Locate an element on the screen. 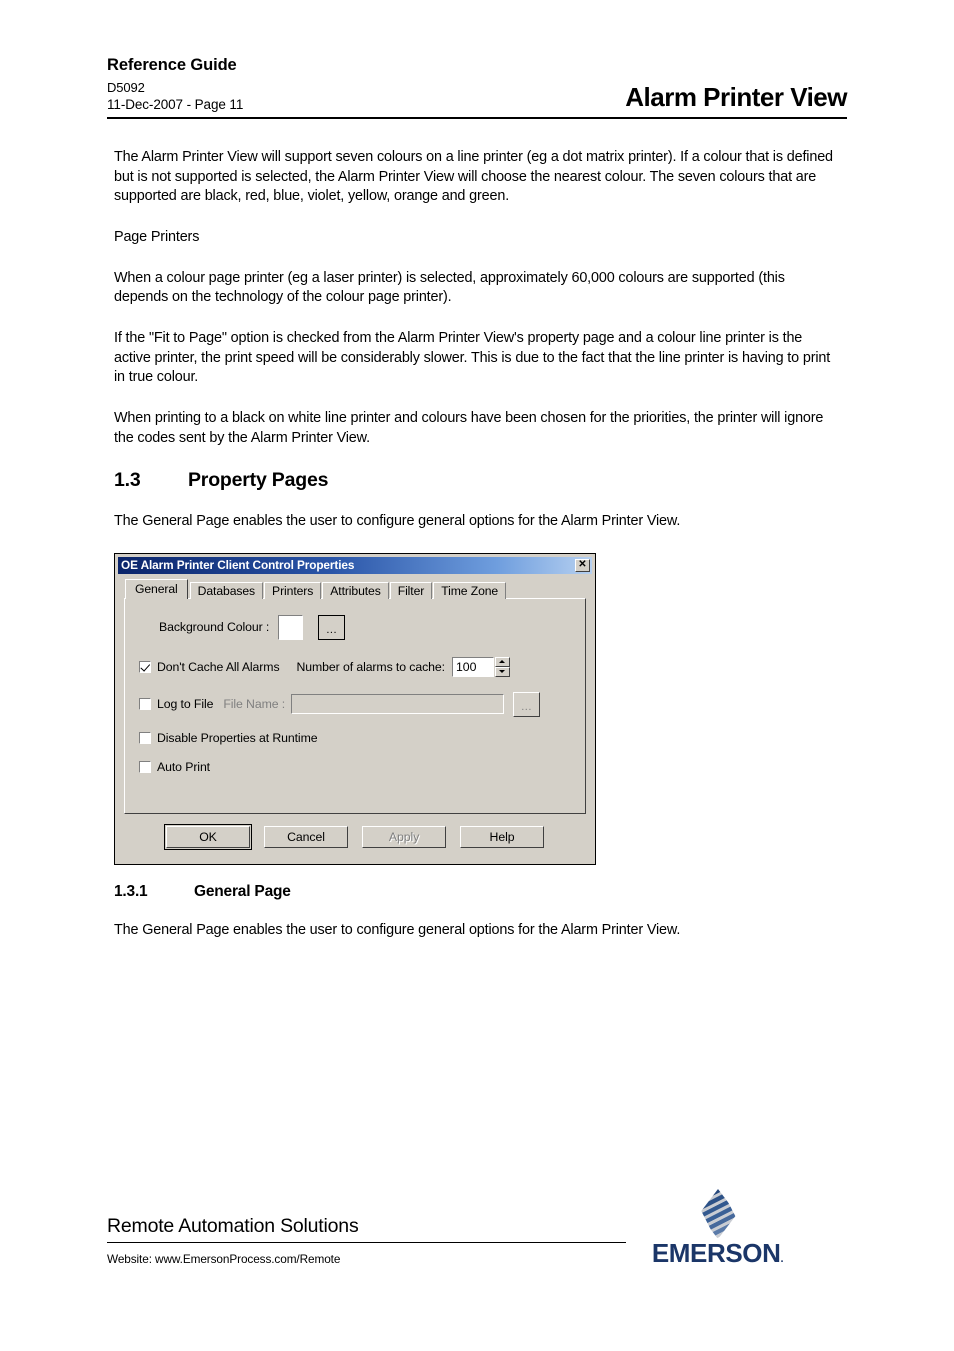 The height and width of the screenshot is (1351, 954). cancel-button: Cancel is located at coordinates (306, 836).